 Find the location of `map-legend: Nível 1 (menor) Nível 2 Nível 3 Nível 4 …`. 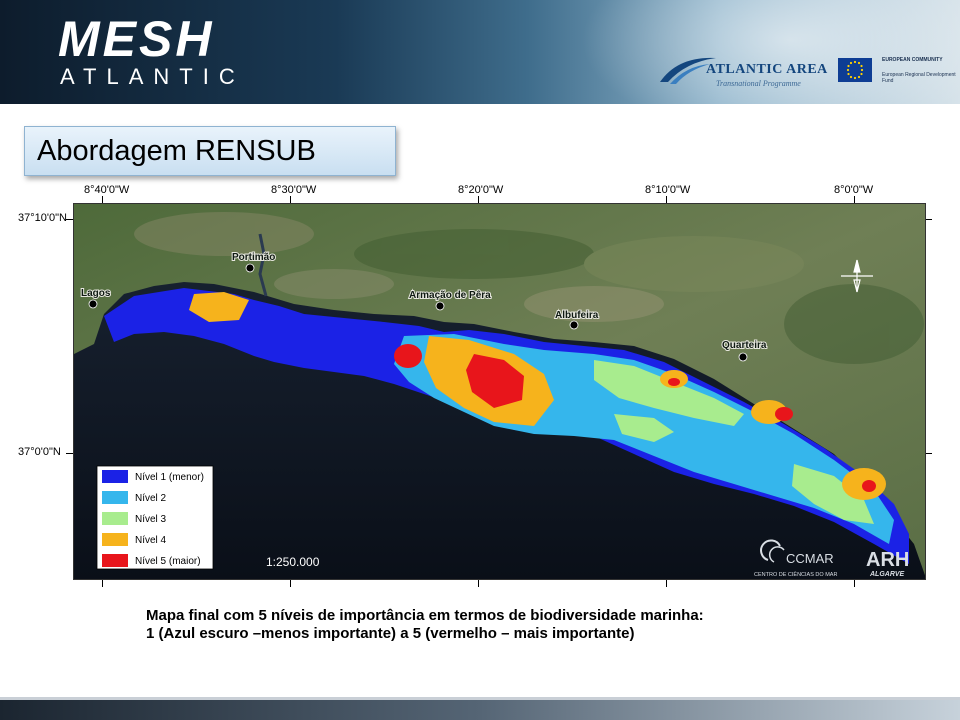

map-legend: Nível 1 (menor) Nível 2 Nível 3 Nível 4 … is located at coordinates (155, 517).